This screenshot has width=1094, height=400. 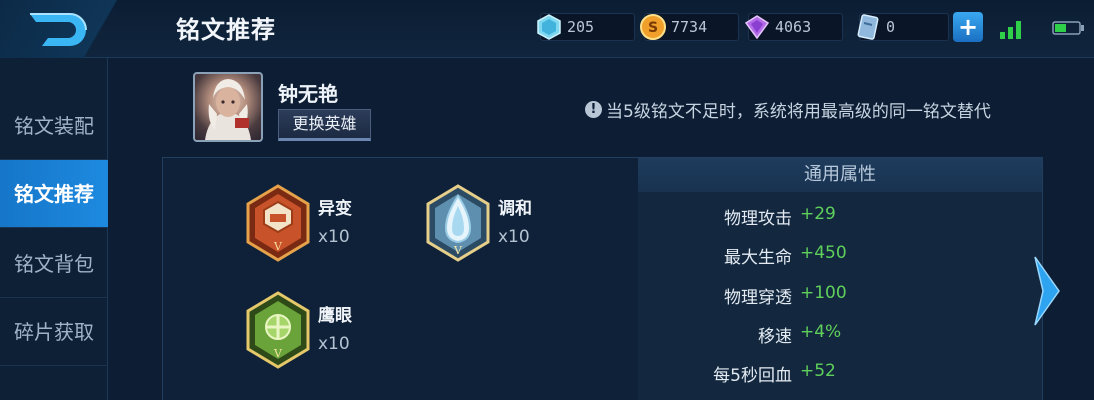 I want to click on battery-icon, so click(x=1068, y=28).